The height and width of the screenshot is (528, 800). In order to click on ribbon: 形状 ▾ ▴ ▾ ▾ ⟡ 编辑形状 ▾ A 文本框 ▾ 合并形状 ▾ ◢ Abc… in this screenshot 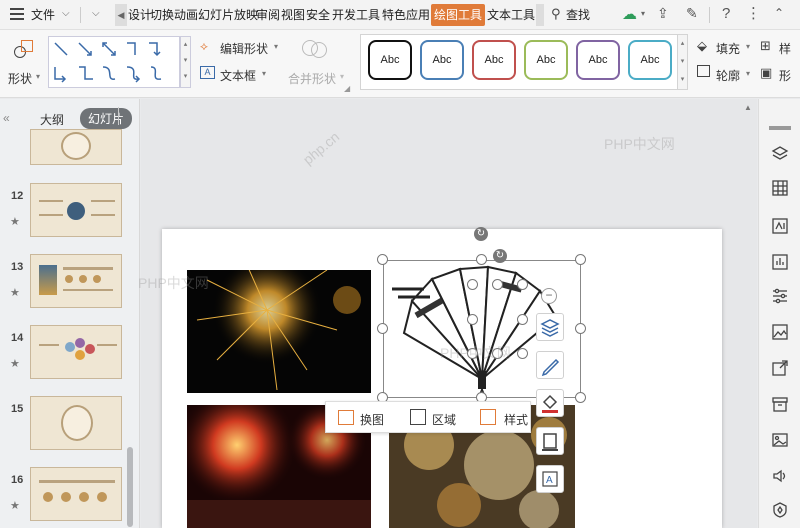, I will do `click(400, 64)`.